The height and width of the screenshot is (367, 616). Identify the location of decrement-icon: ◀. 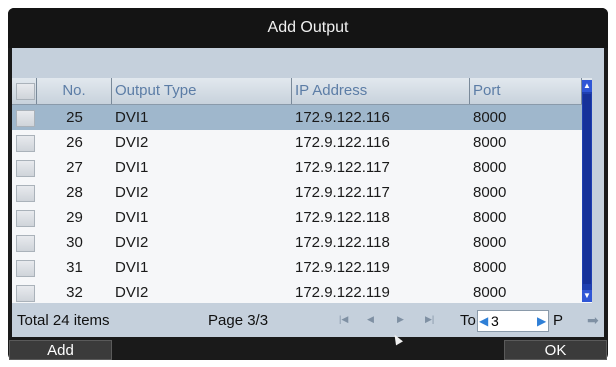
(484, 321).